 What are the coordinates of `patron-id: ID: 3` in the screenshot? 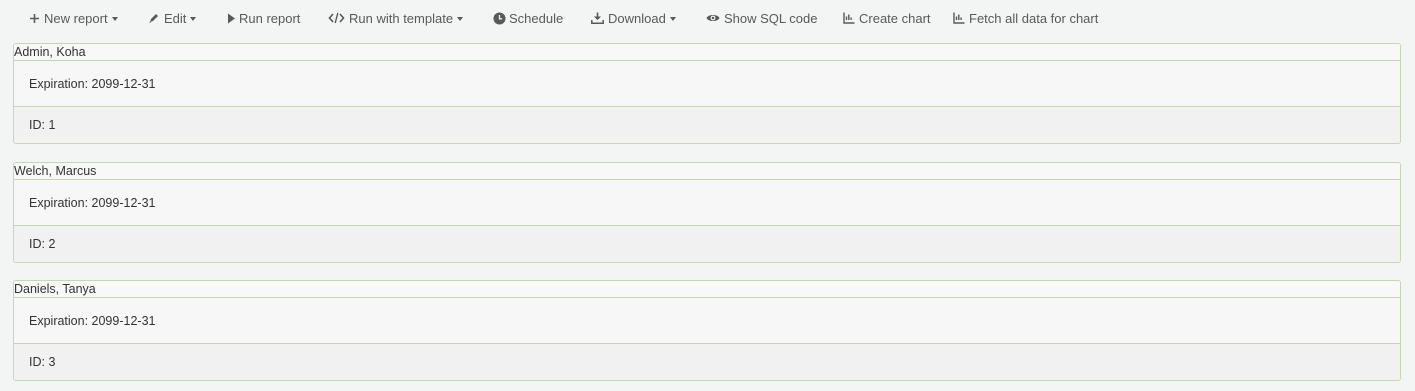 It's located at (707, 362).